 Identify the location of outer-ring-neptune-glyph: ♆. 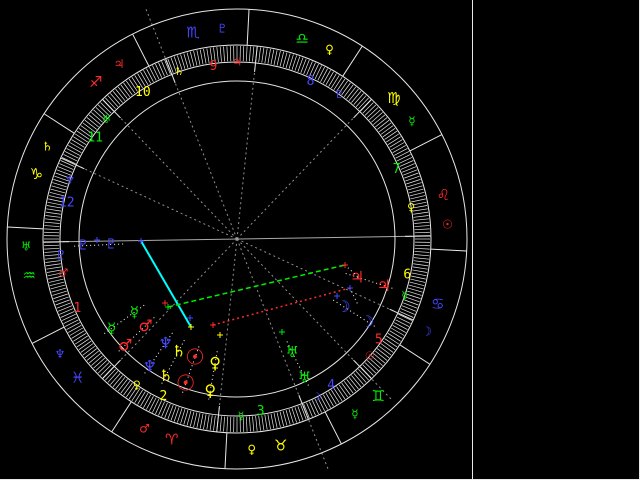
(150, 365).